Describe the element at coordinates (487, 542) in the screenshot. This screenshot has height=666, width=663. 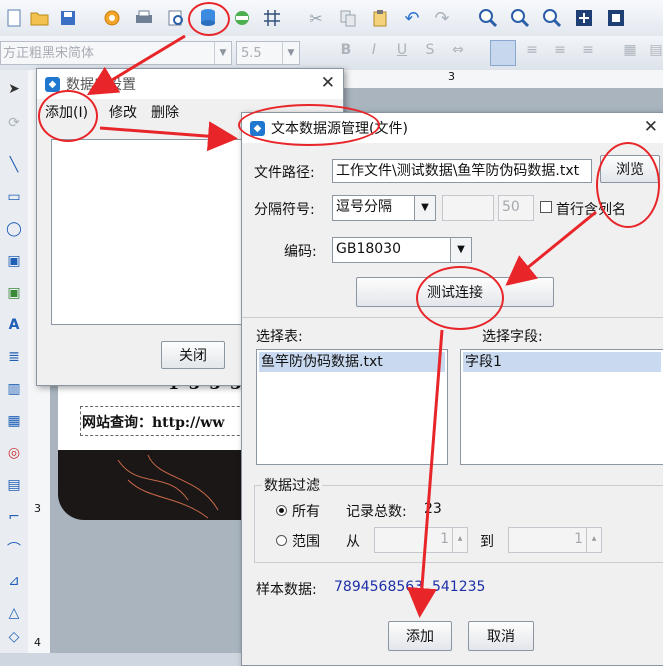
I see `range-to-label: 到` at that location.